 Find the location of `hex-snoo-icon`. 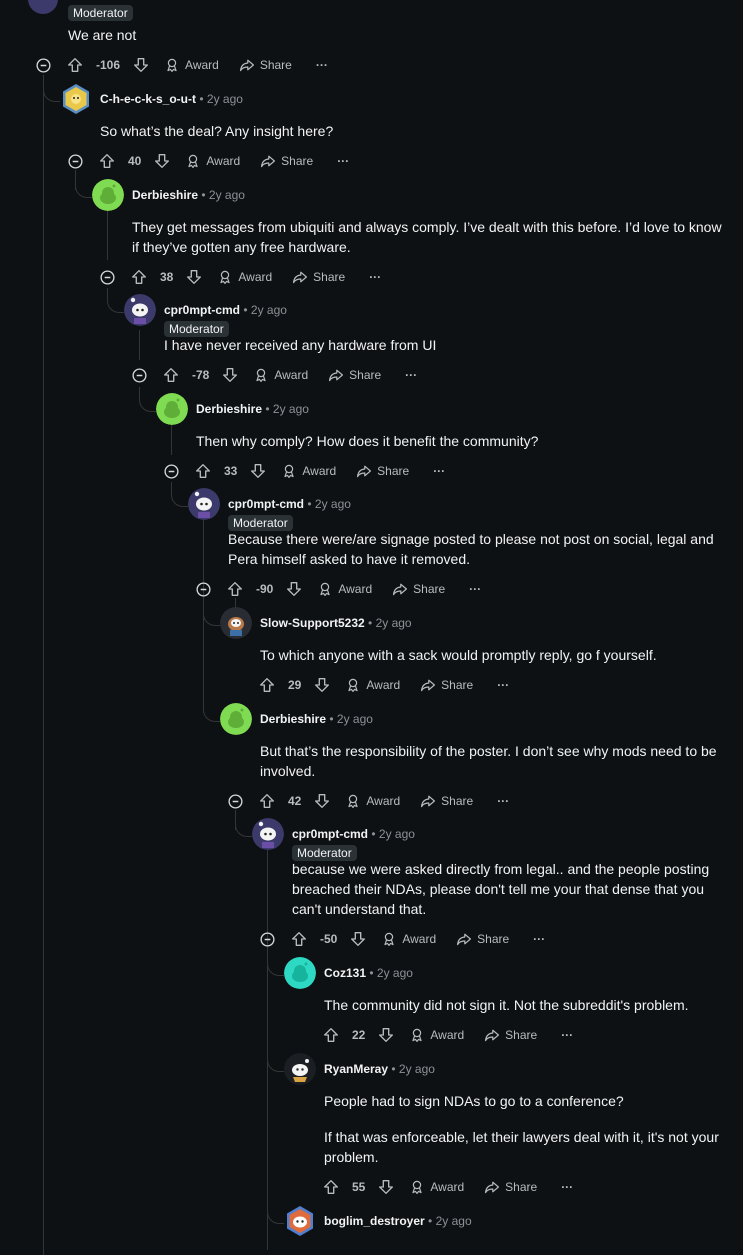

hex-snoo-icon is located at coordinates (300, 1221).